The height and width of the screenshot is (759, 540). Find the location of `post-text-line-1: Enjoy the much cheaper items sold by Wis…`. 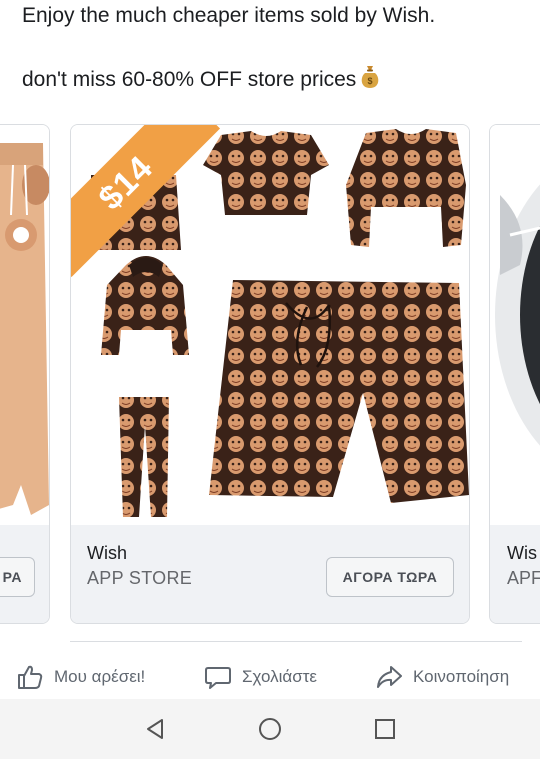

post-text-line-1: Enjoy the much cheaper items sold by Wis… is located at coordinates (229, 15).